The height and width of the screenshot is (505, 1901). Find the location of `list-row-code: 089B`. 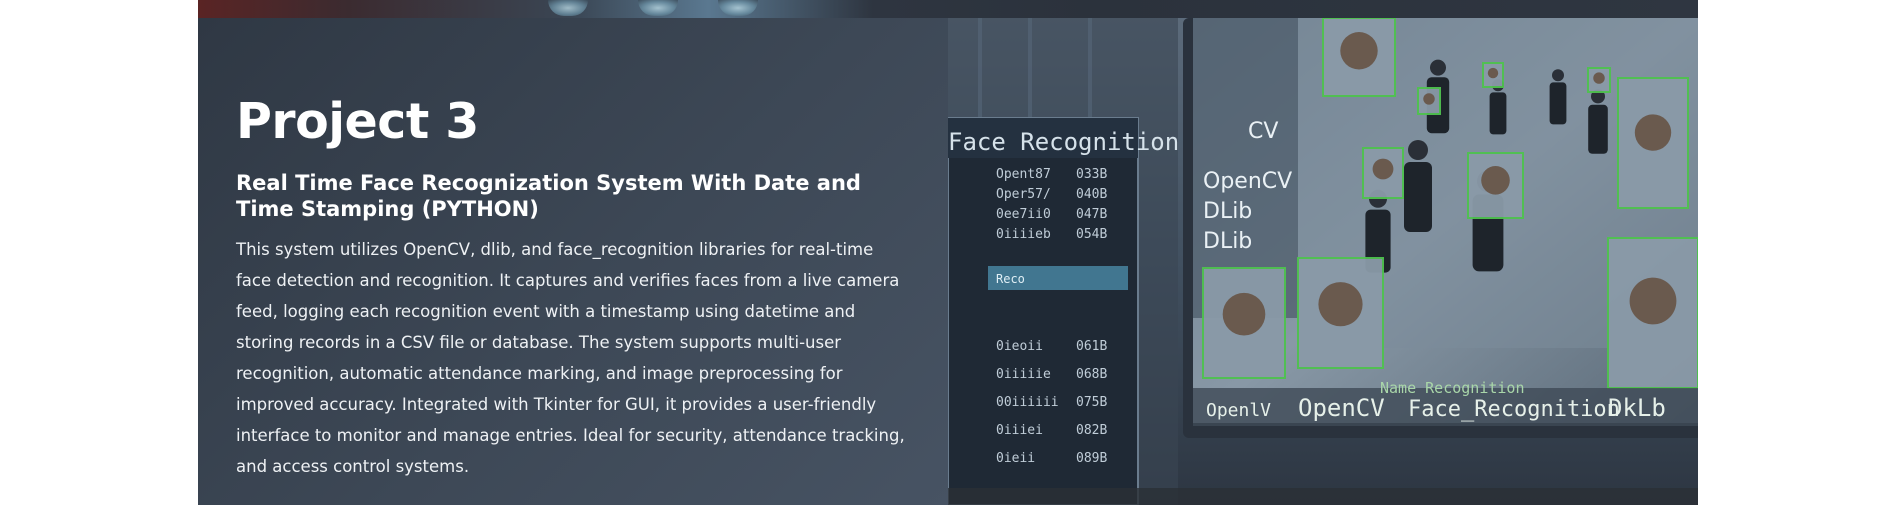

list-row-code: 089B is located at coordinates (1091, 458).